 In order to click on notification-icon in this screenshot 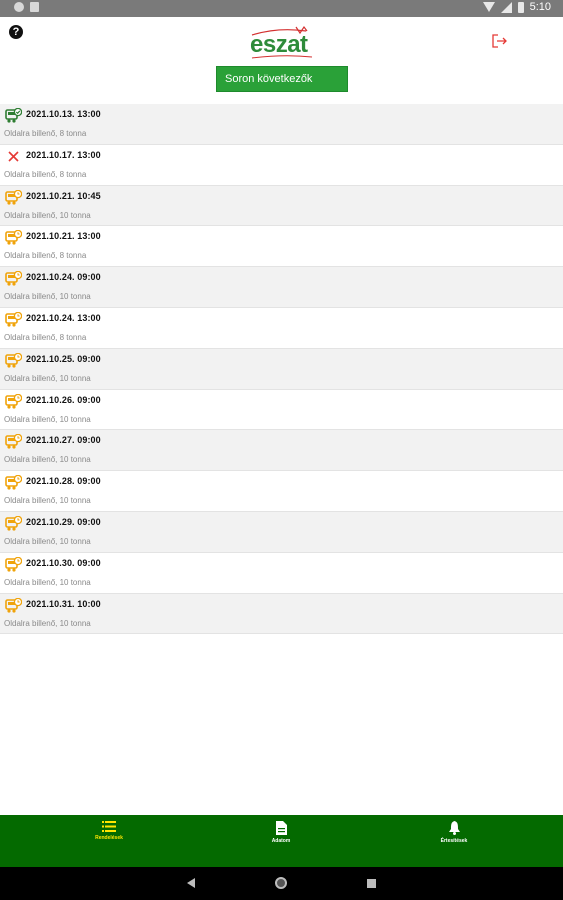, I will do `click(19, 7)`.